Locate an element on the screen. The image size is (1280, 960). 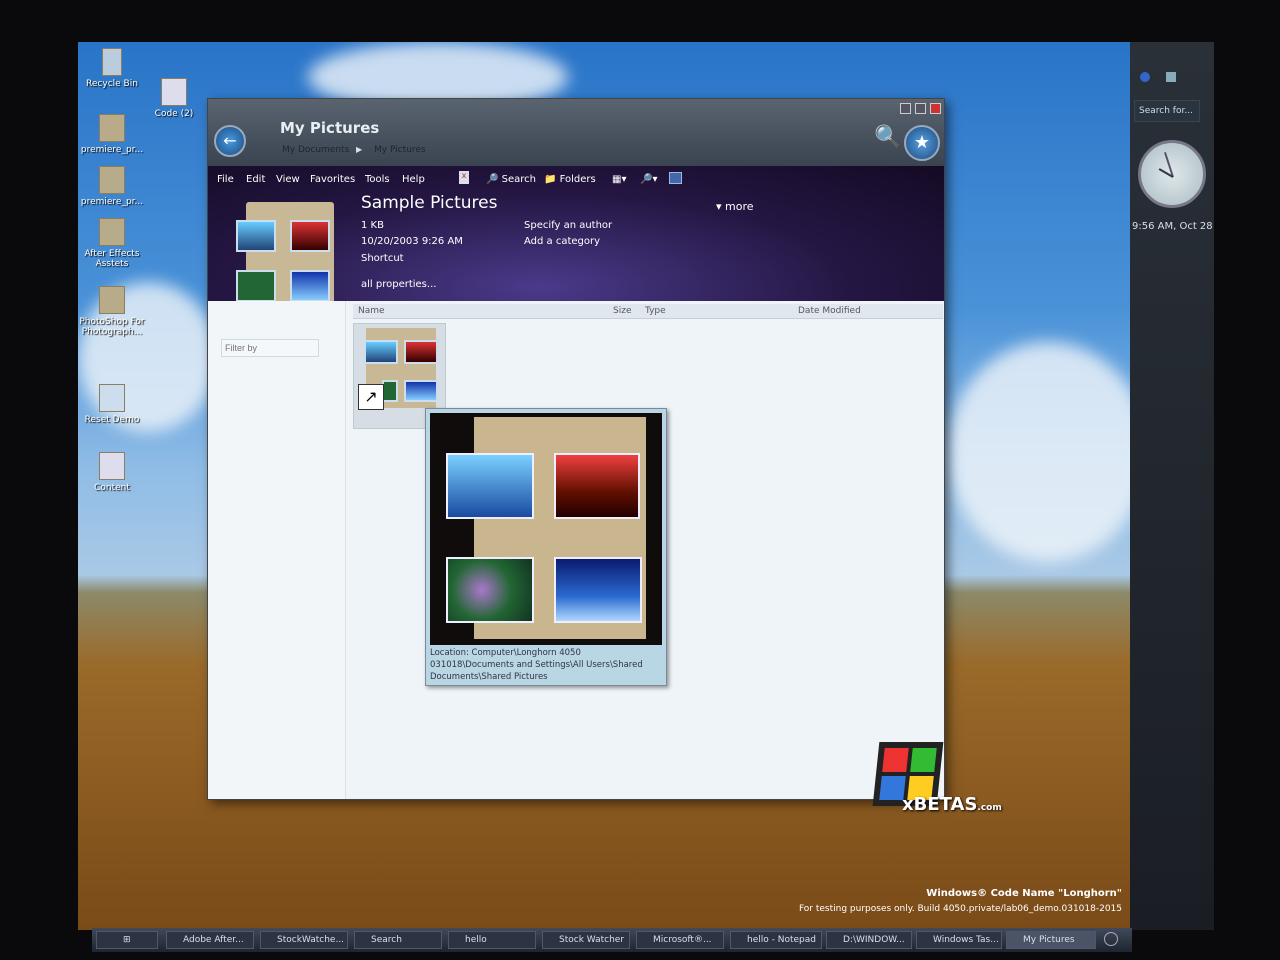
menu-tools: Tools is located at coordinates (377, 179).